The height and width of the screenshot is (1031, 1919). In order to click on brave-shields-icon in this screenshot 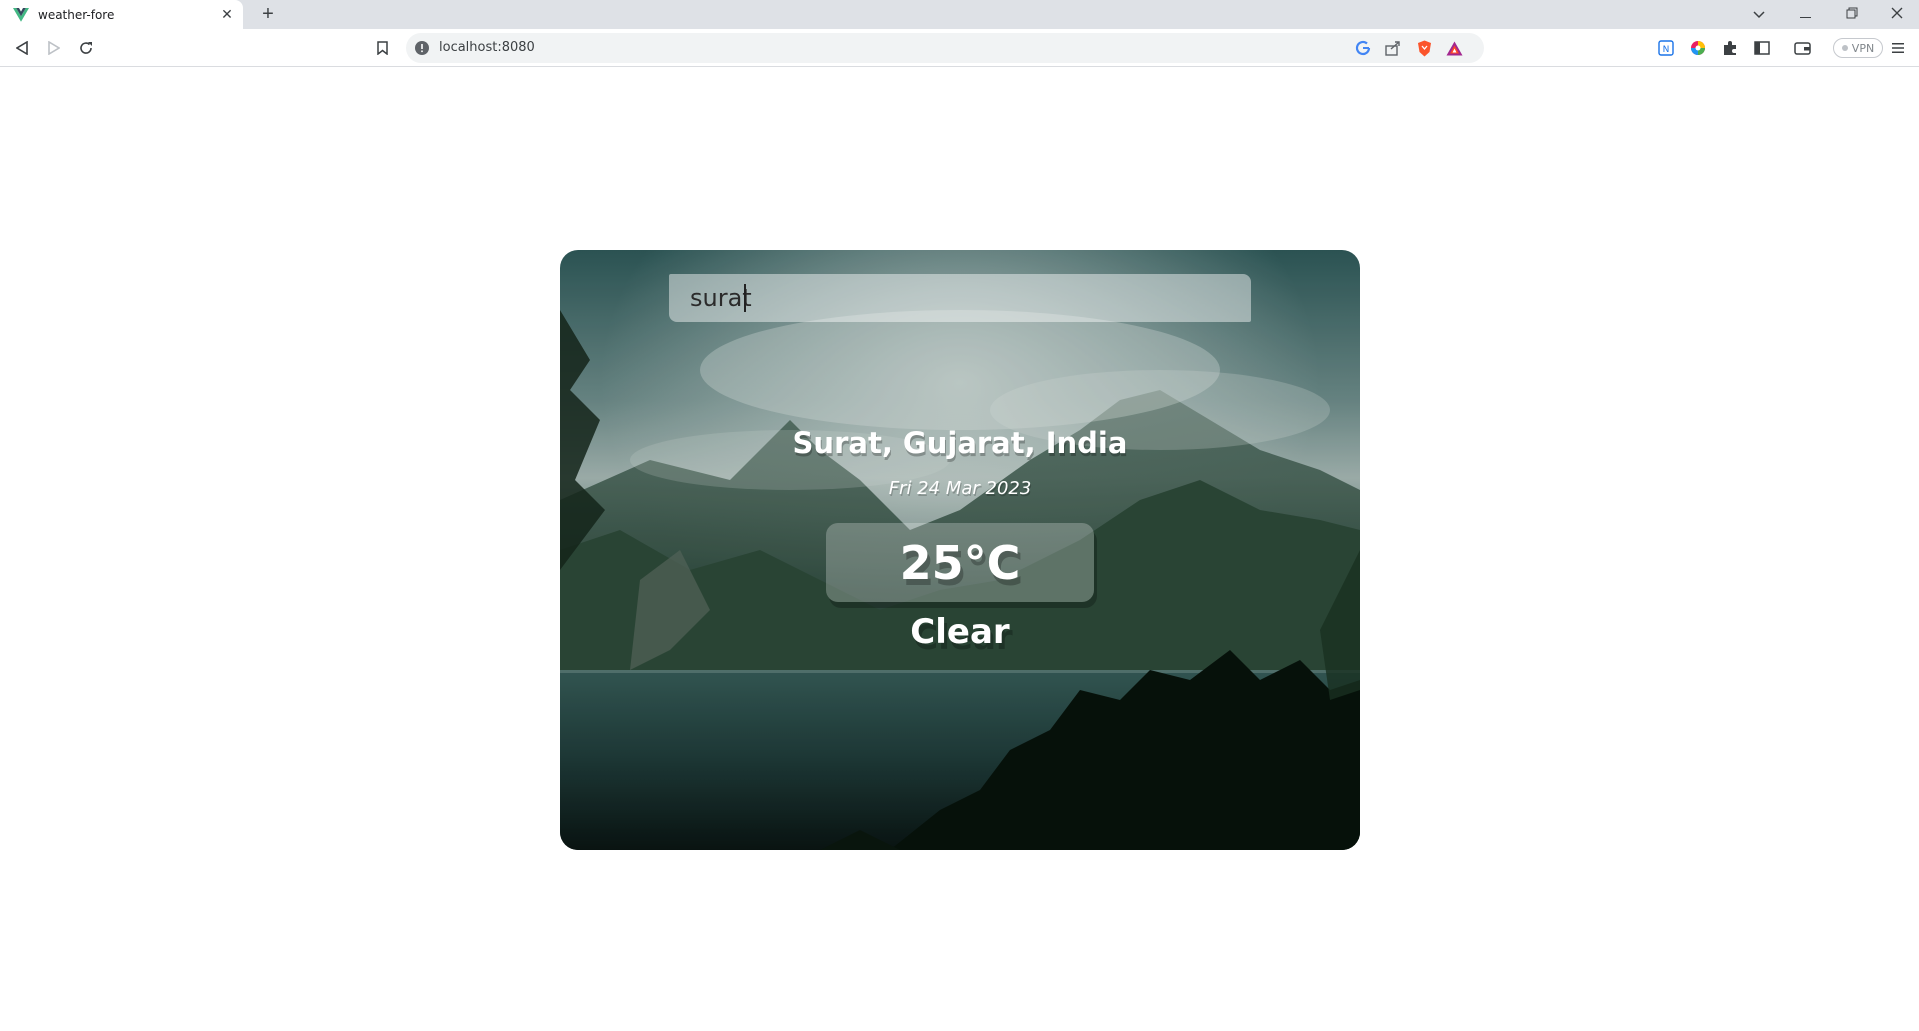, I will do `click(1424, 48)`.